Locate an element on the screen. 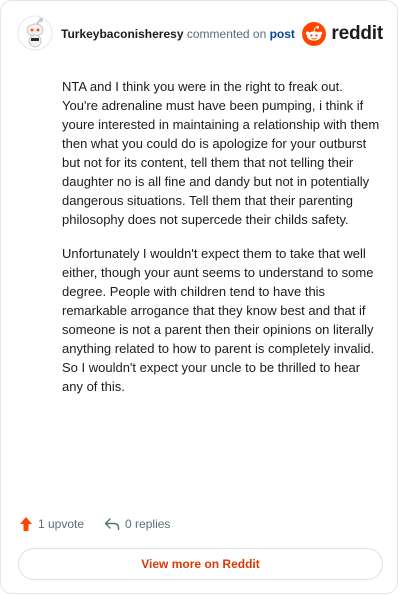 Image resolution: width=400 pixels, height=596 pixels. upvote-stat: 1 upvote is located at coordinates (51, 524).